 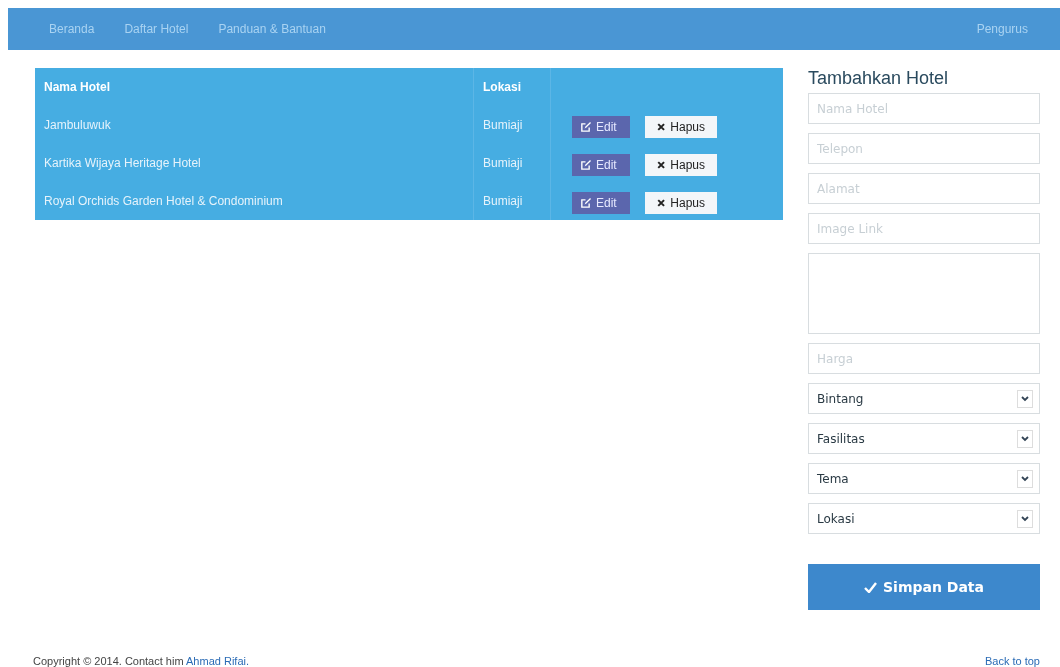 I want to click on select-field: Tema, so click(x=924, y=478).